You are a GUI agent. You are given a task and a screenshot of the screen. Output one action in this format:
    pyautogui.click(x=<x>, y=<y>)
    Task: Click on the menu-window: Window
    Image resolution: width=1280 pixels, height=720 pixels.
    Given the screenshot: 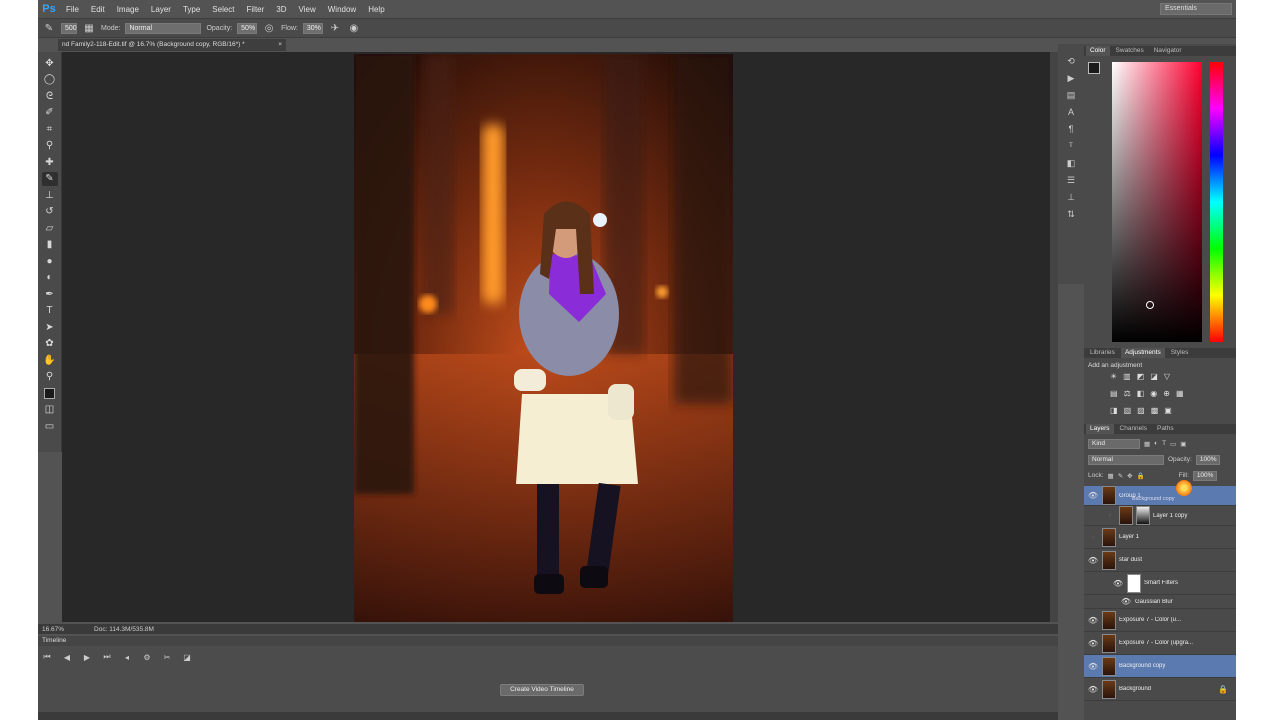 What is the action you would take?
    pyautogui.click(x=342, y=9)
    